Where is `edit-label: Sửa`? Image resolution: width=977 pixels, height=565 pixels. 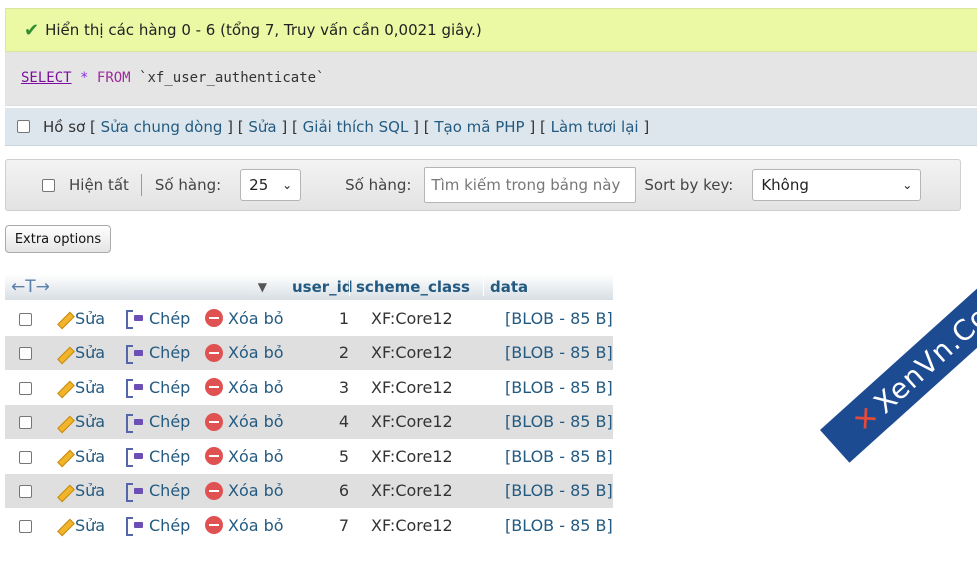 edit-label: Sửa is located at coordinates (90, 387).